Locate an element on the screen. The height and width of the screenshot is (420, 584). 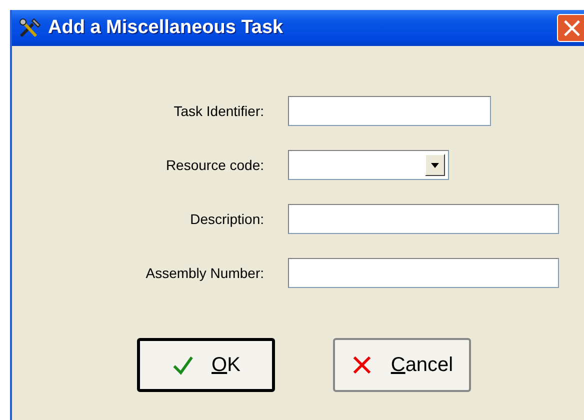
ok-button: OK is located at coordinates (206, 365).